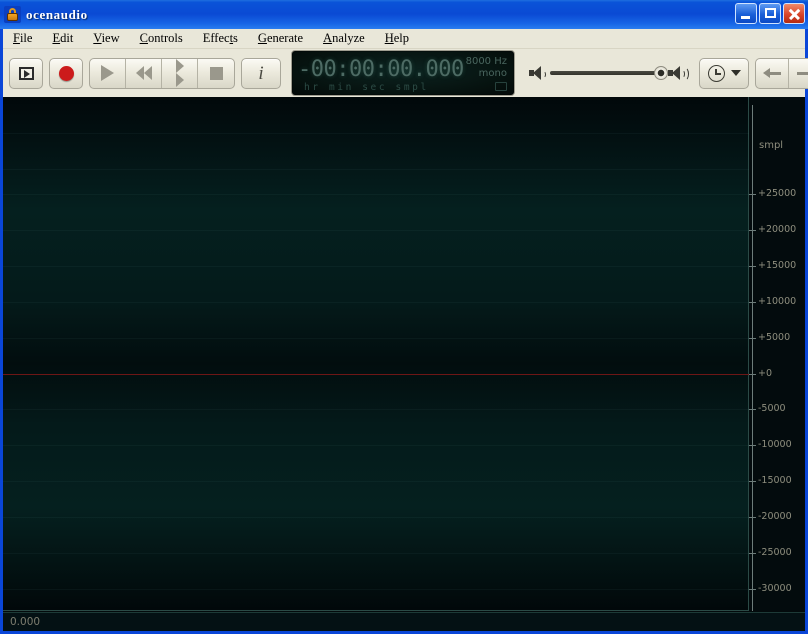  Describe the element at coordinates (775, 552) in the screenshot. I see `ruler-tick-label: -25000` at that location.